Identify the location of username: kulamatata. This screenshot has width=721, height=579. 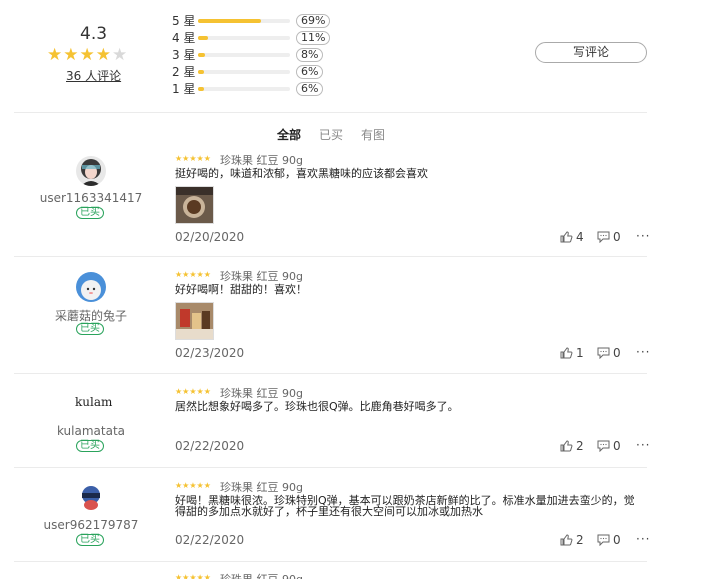
(91, 431).